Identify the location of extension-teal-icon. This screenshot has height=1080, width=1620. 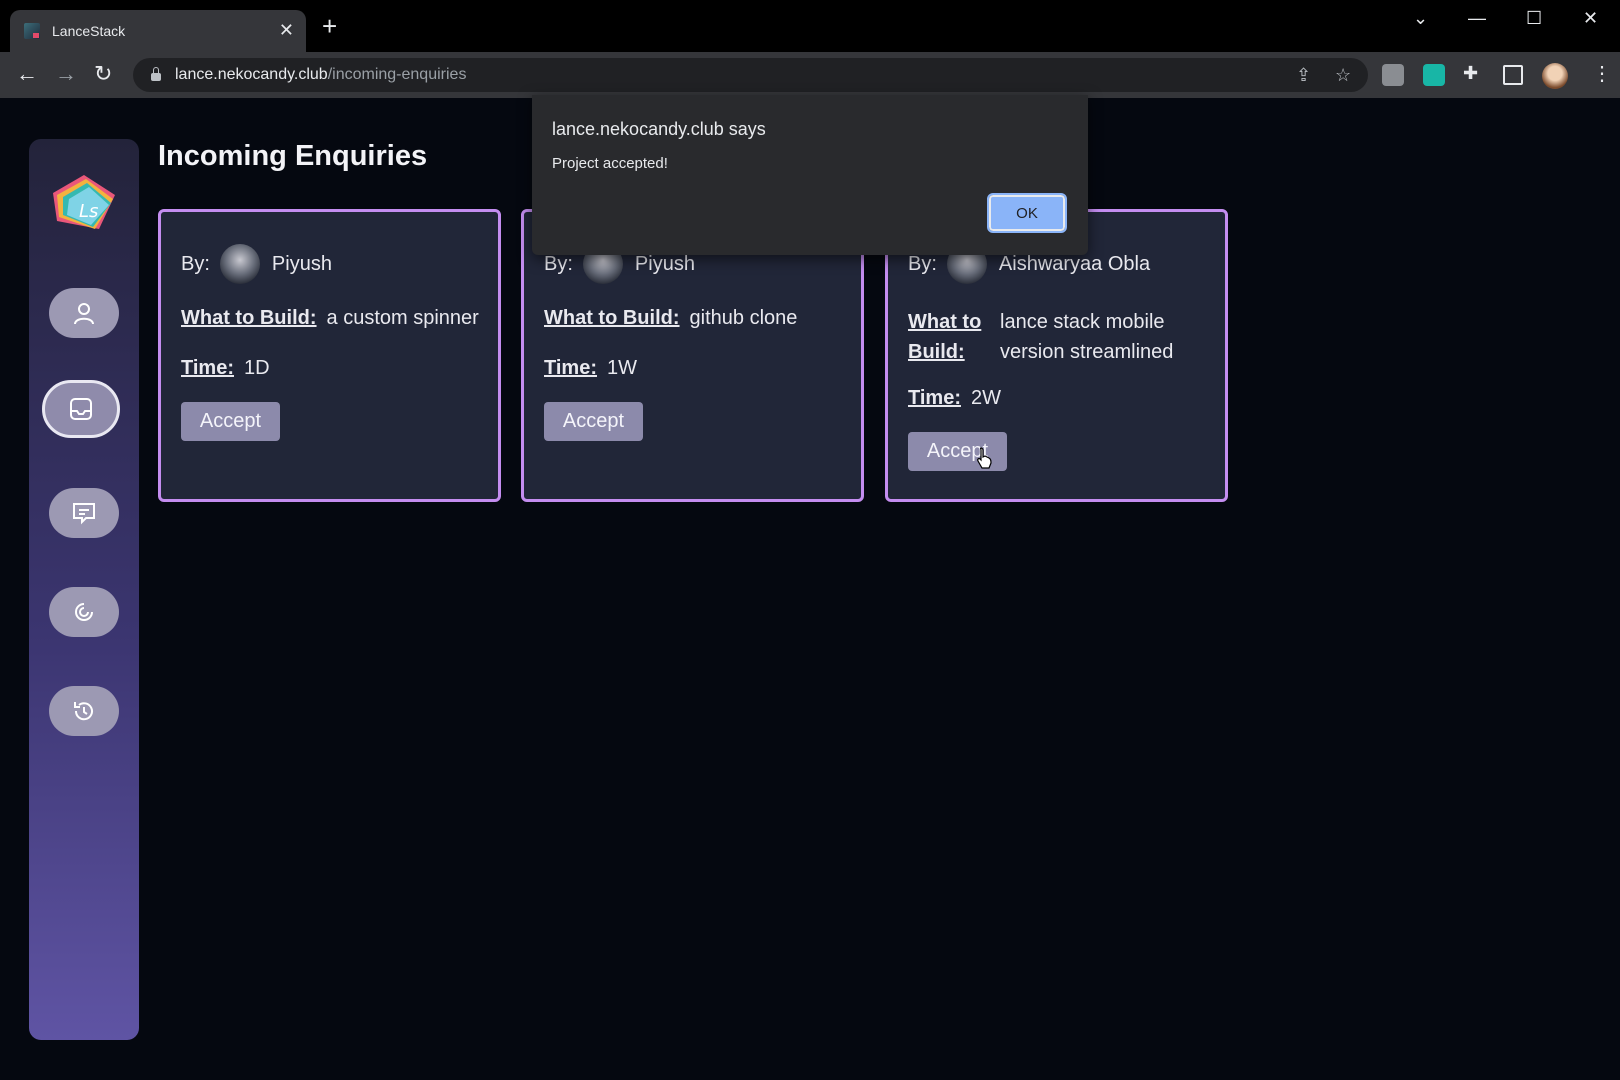
(1434, 75).